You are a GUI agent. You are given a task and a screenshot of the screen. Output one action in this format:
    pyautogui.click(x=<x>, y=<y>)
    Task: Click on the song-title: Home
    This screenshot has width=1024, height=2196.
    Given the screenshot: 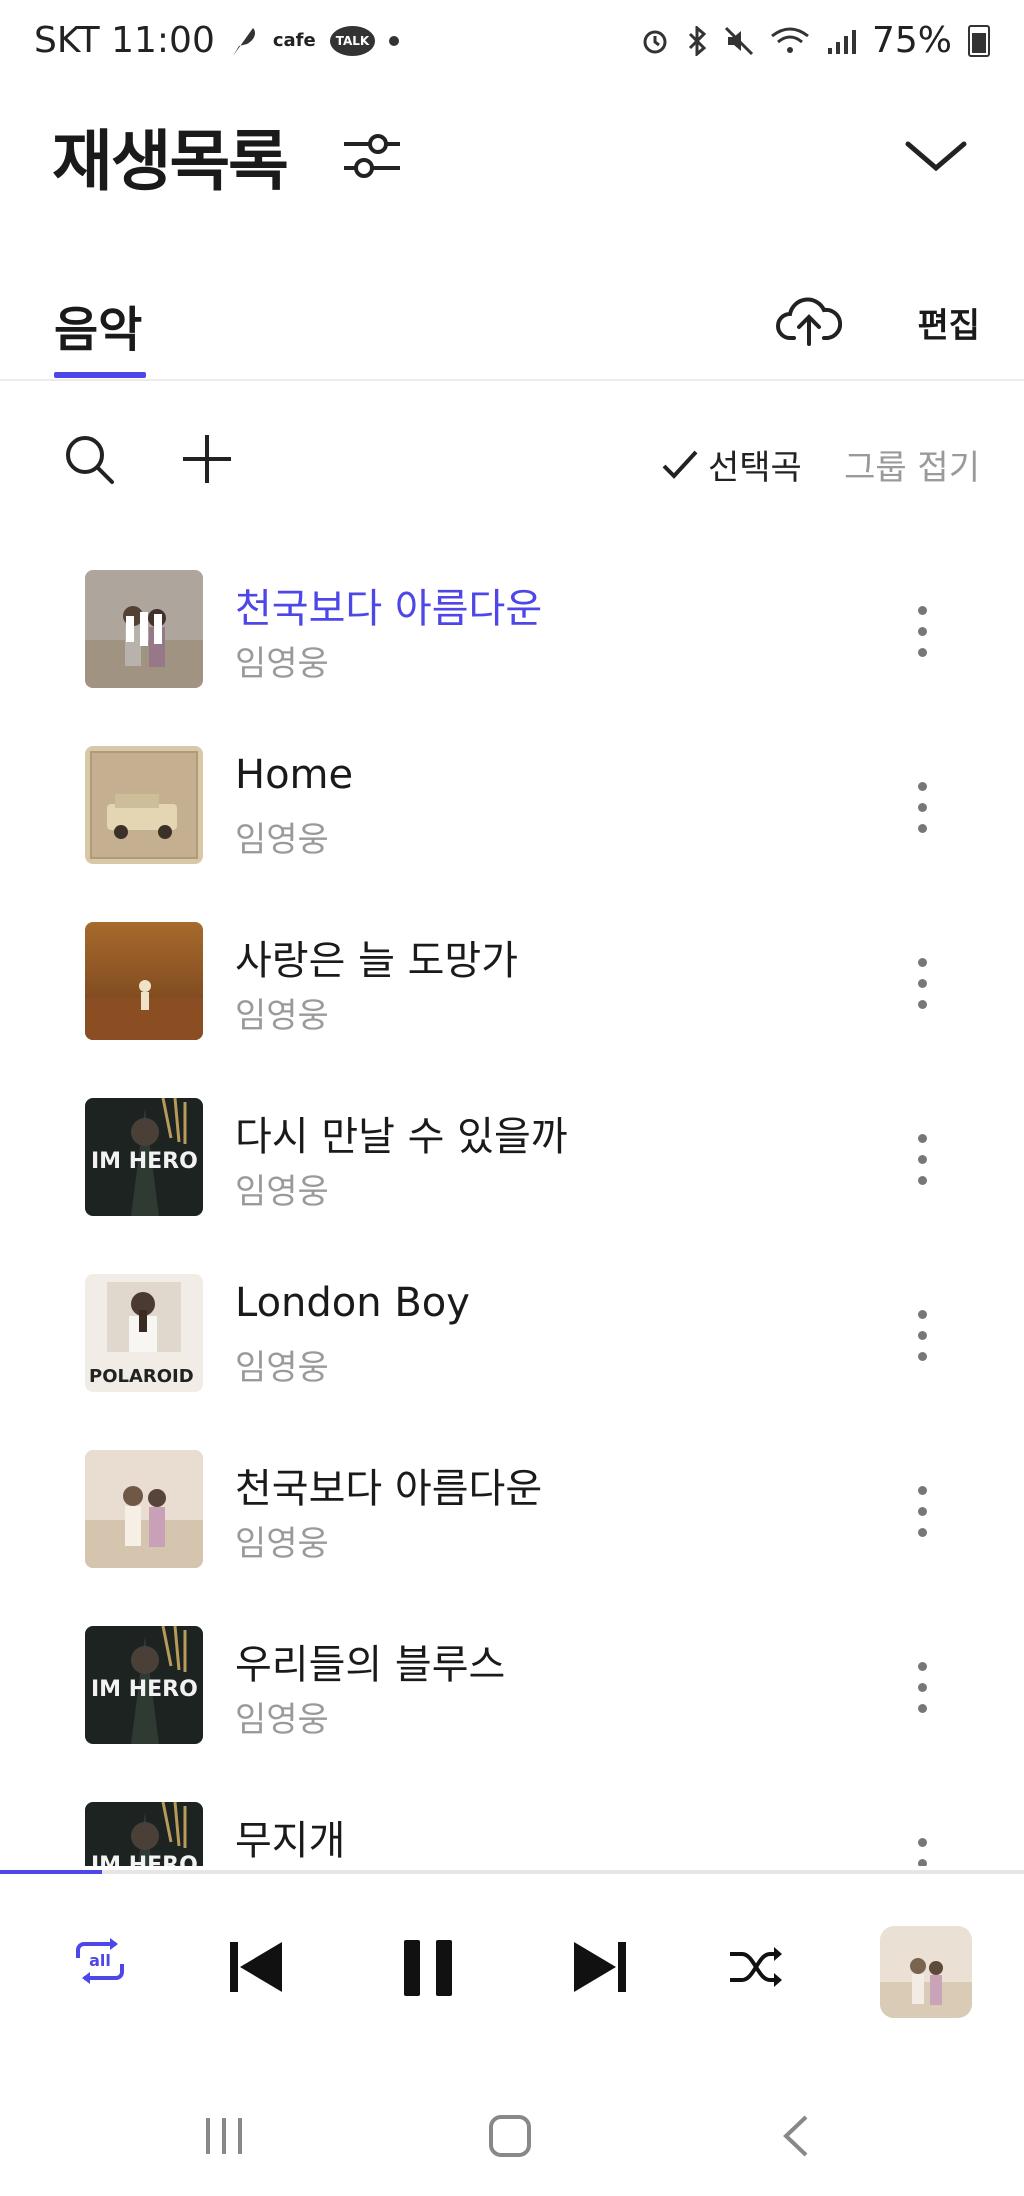 What is the action you would take?
    pyautogui.click(x=294, y=775)
    